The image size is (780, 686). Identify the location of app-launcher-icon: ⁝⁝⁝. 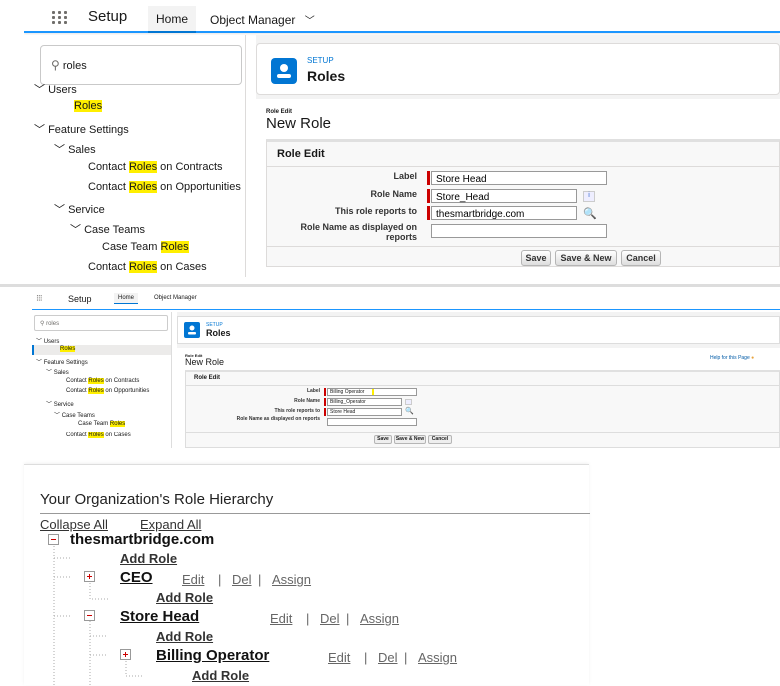
(39, 298).